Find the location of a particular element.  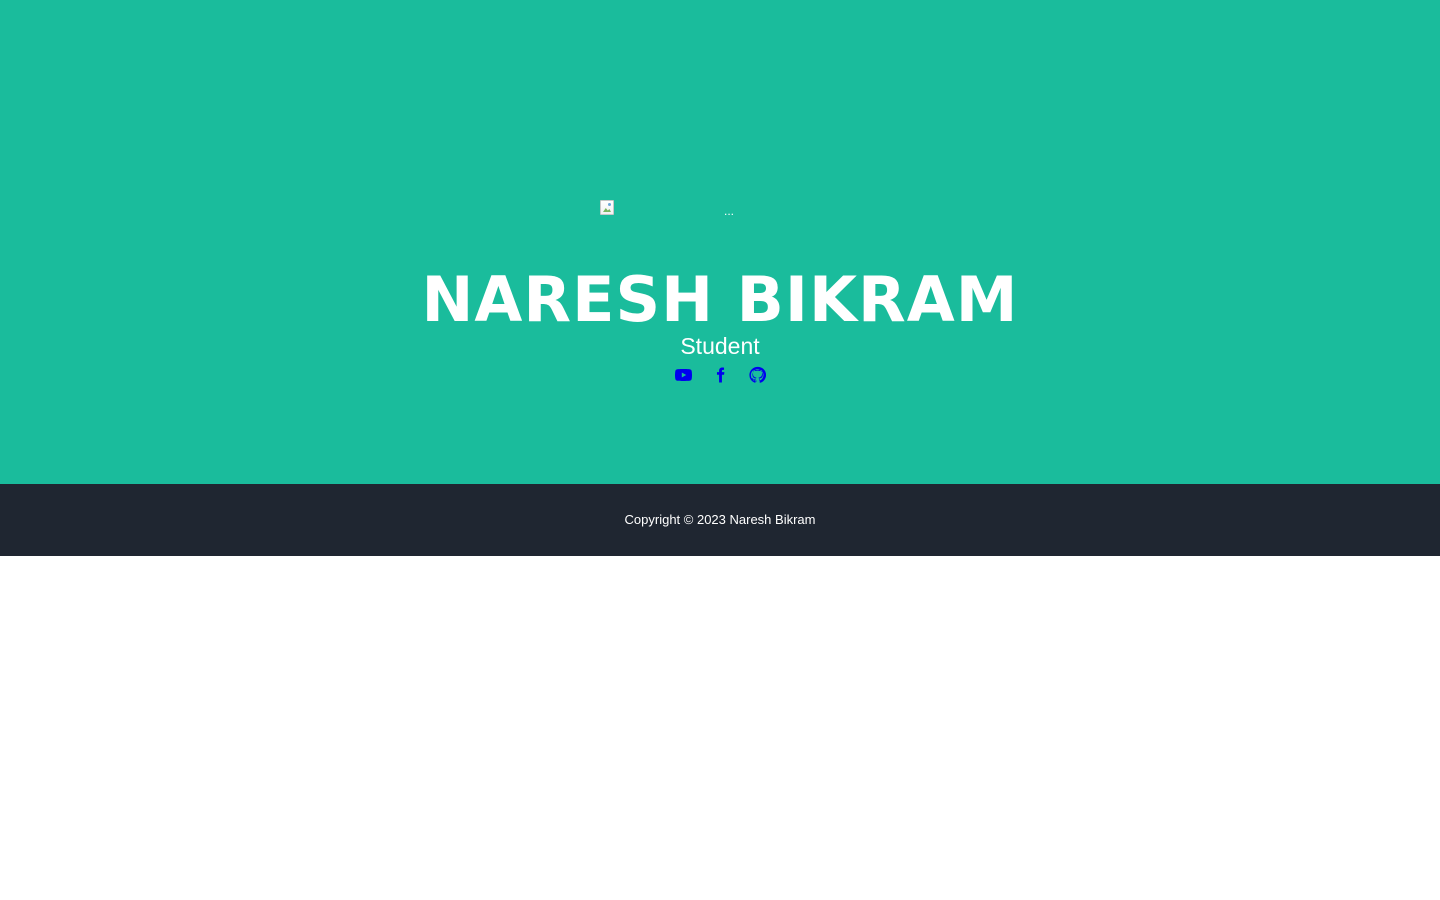

broken-image-icon is located at coordinates (607, 207).